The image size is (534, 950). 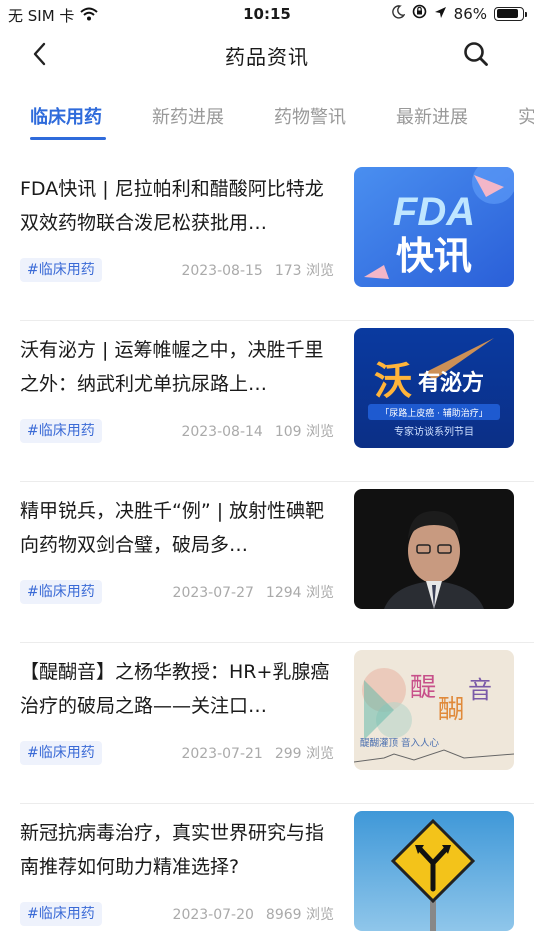 What do you see at coordinates (310, 116) in the screenshot?
I see `tab-drug-alerts: 药物警讯` at bounding box center [310, 116].